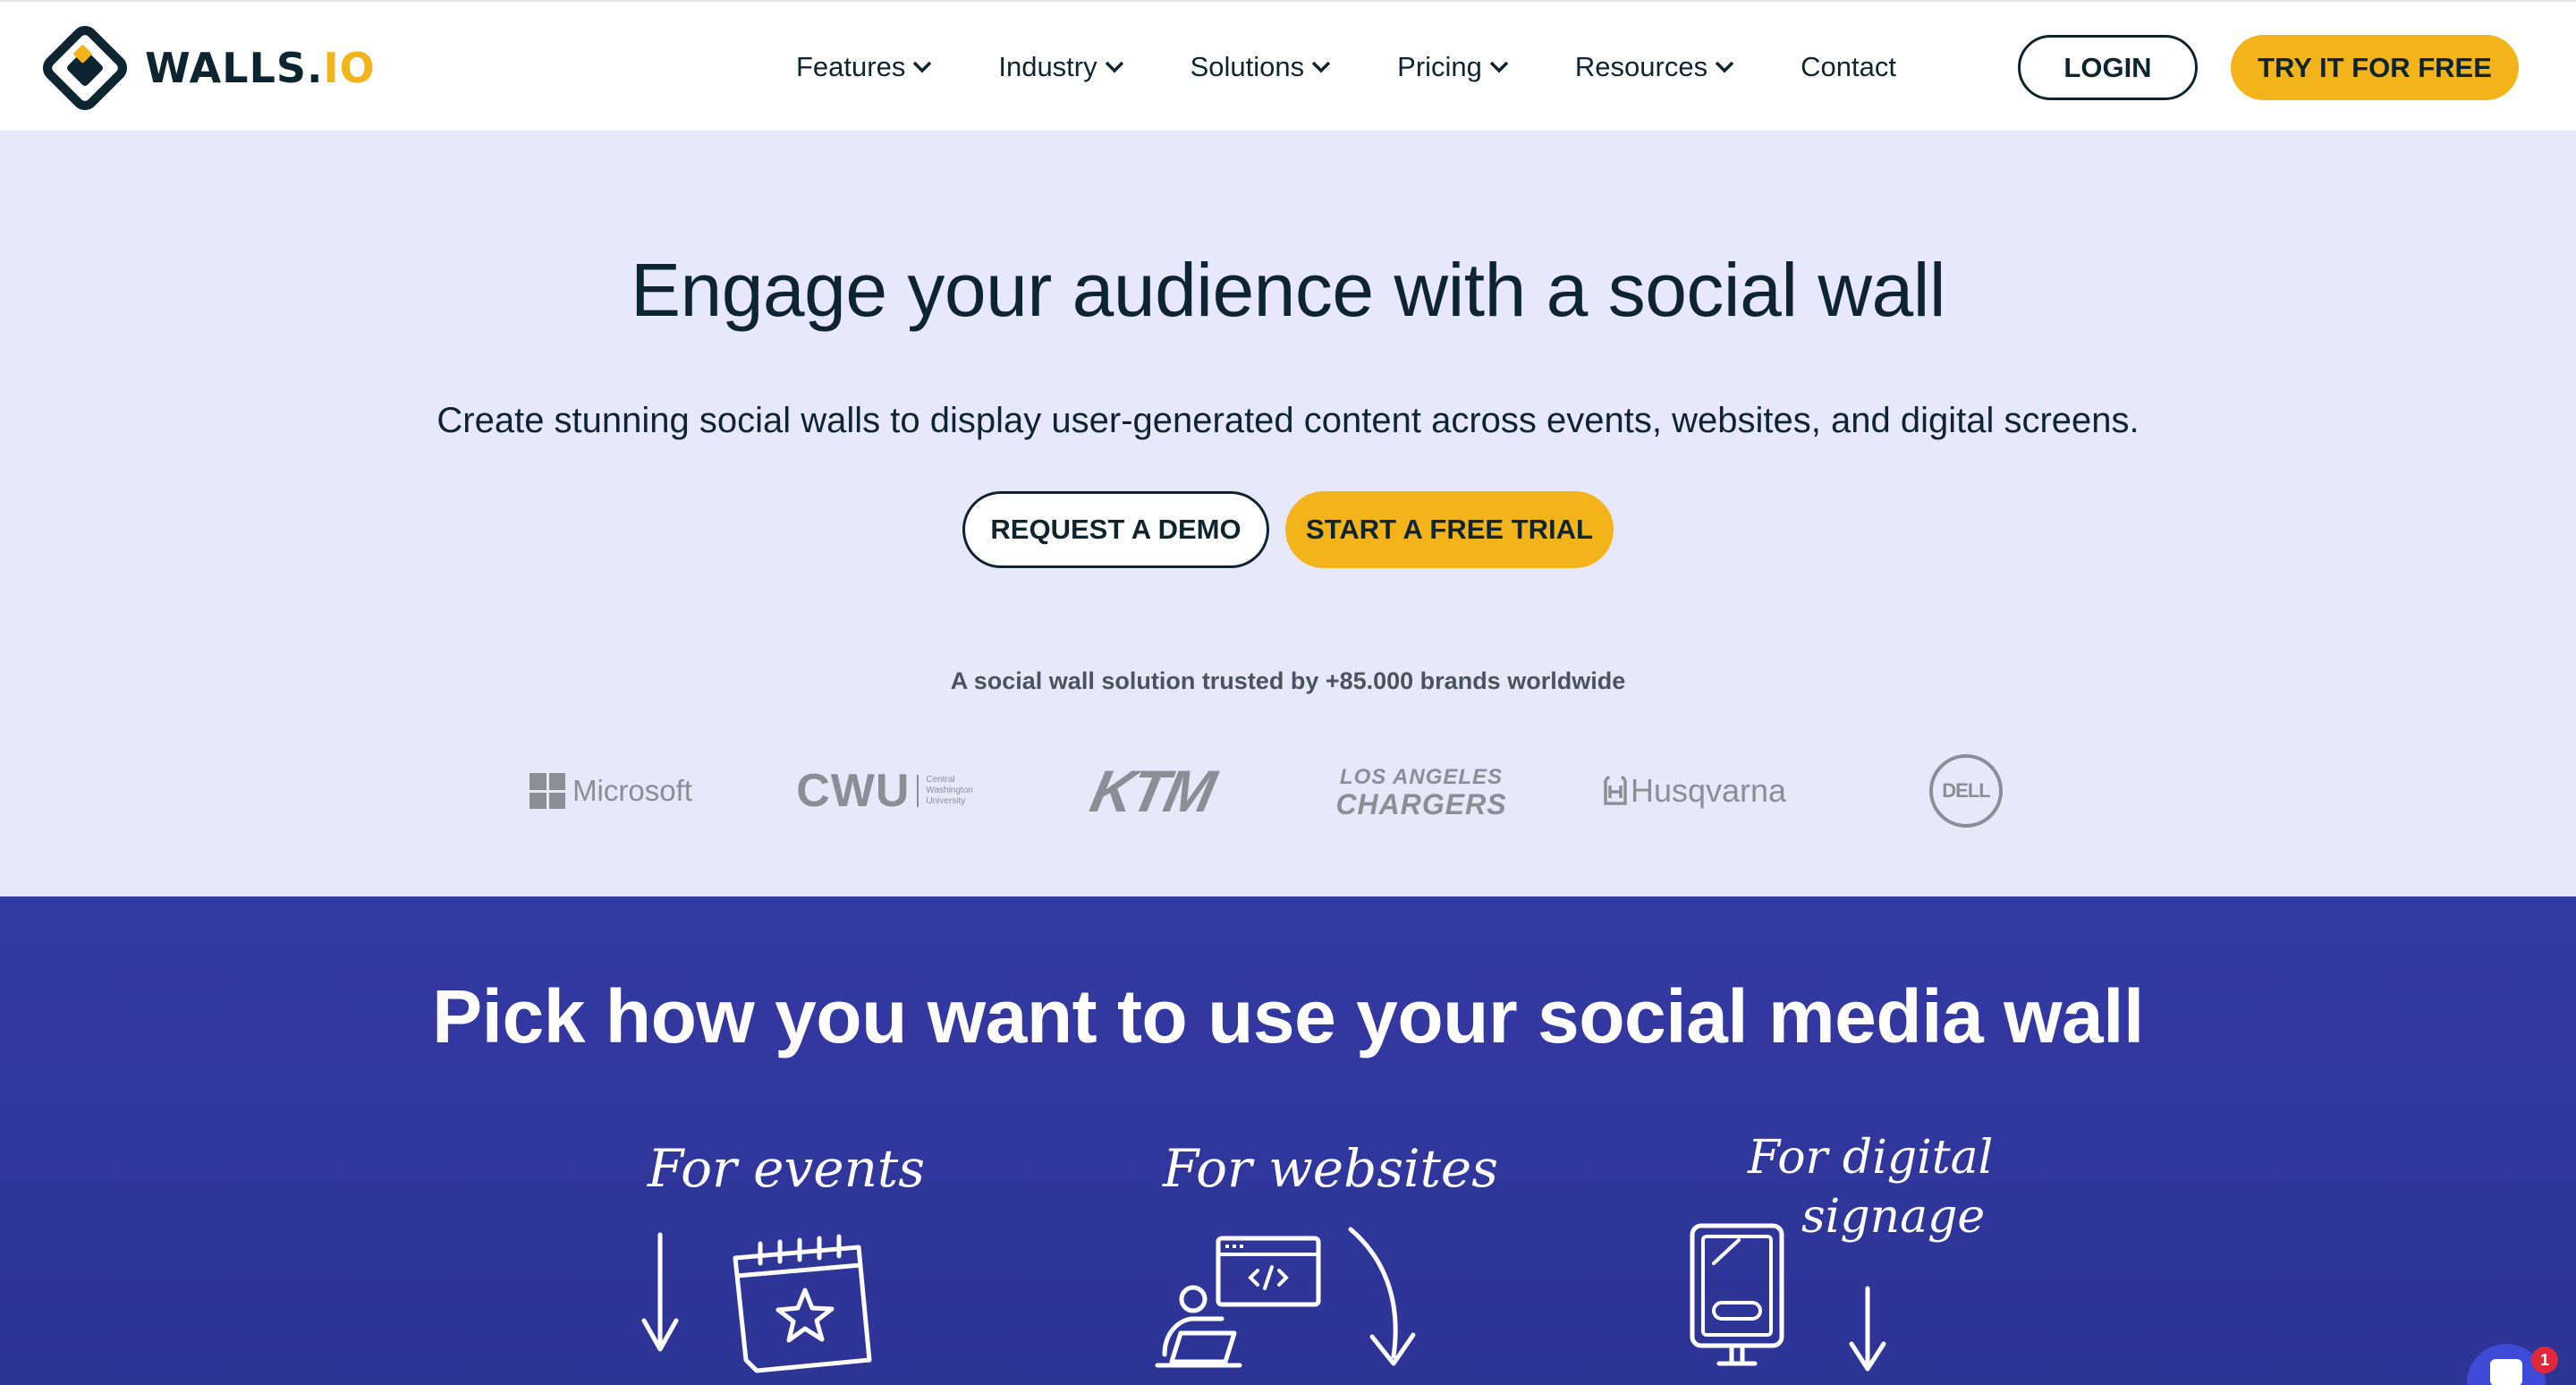 This screenshot has height=1385, width=2576. I want to click on ktm-logo-text: KTM, so click(1152, 791).